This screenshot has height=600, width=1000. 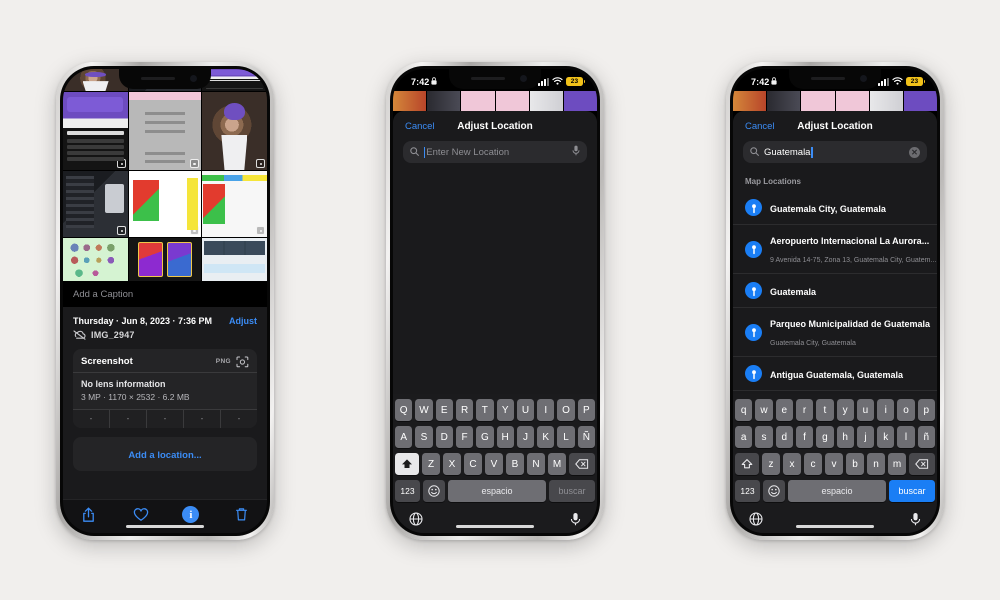 I want to click on list-item: Antigua Guatemala, Guatemala, so click(x=835, y=374).